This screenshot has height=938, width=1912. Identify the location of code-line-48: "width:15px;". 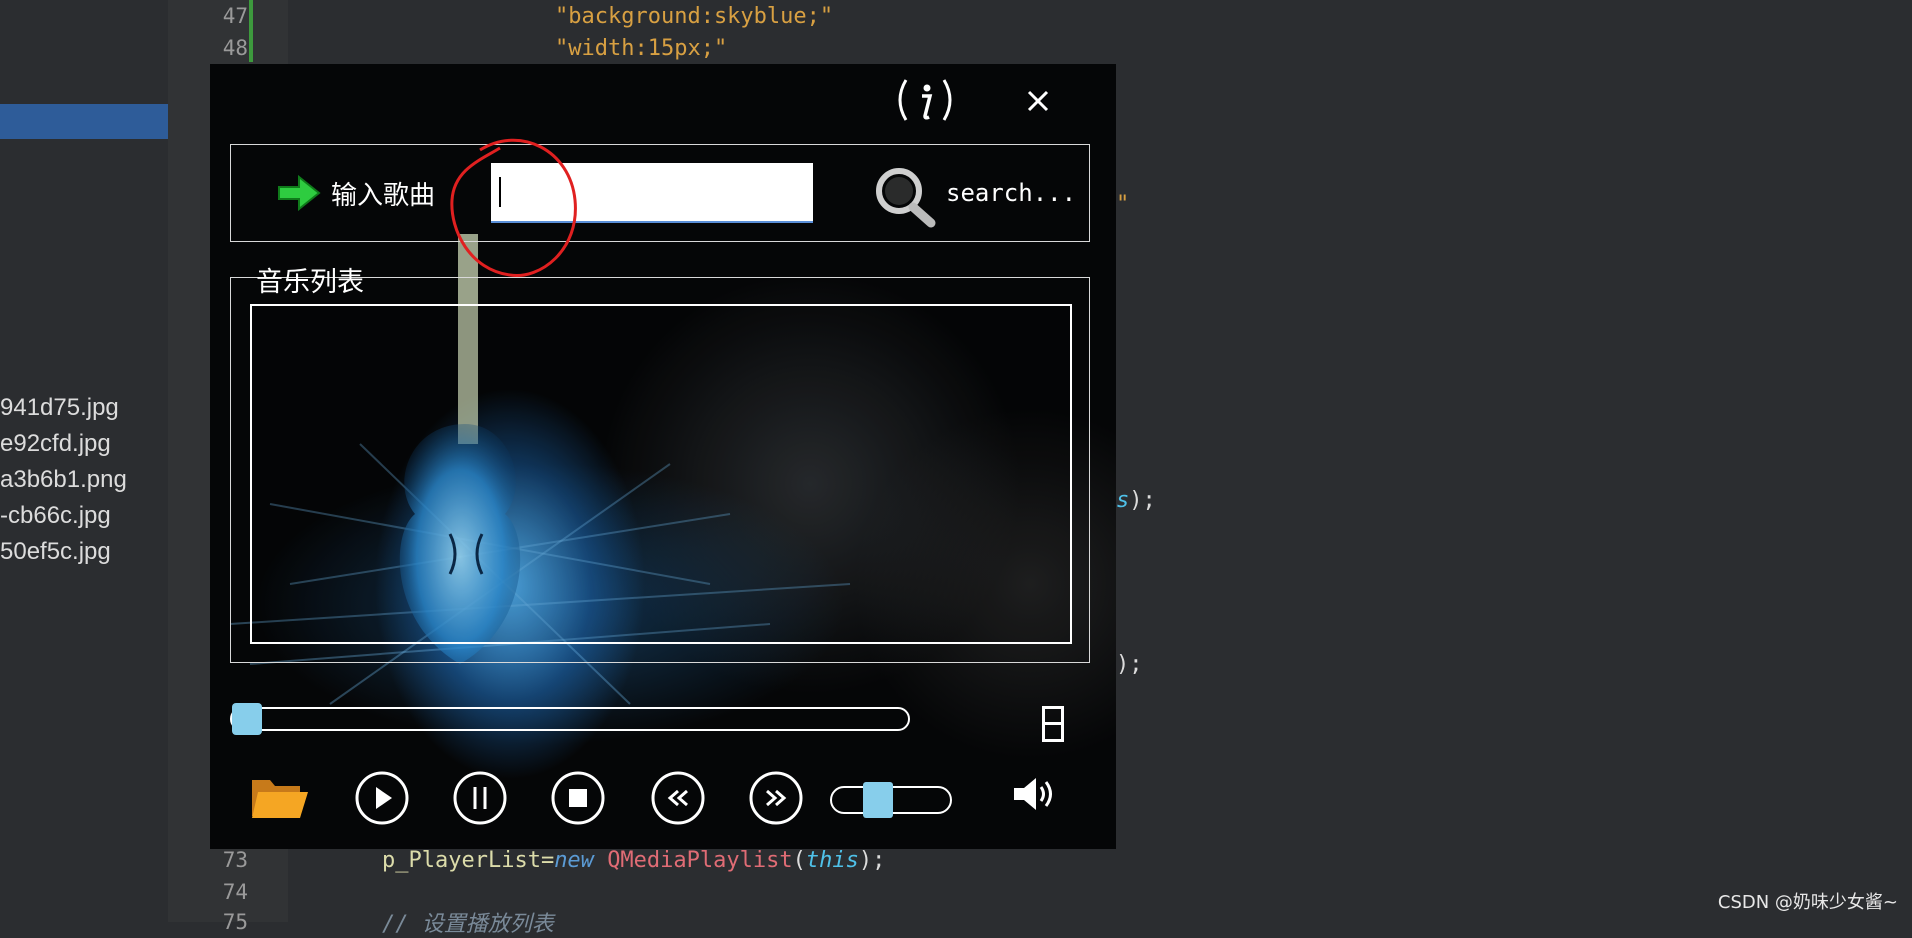
(641, 48).